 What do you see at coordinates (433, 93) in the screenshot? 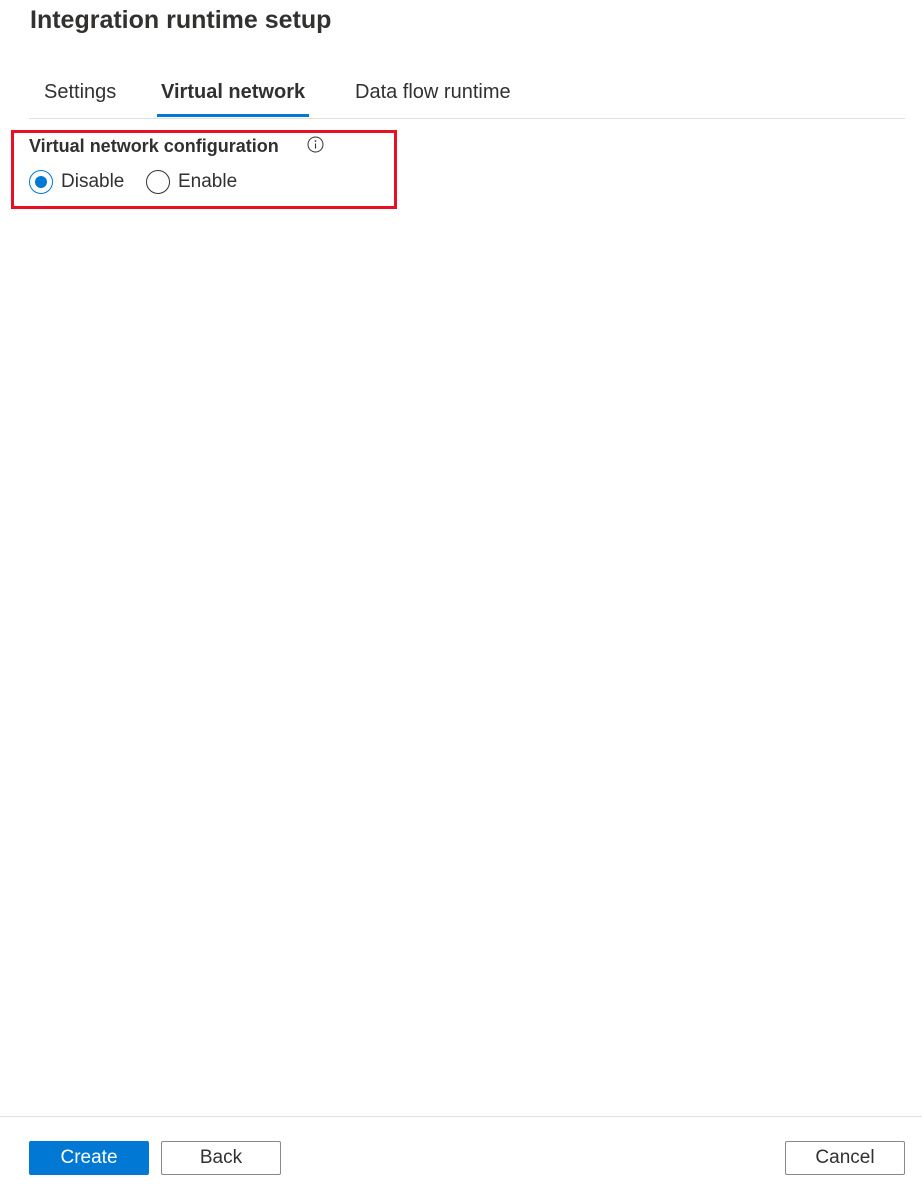
I see `tab-data-flow-runtime: Data flow runtime` at bounding box center [433, 93].